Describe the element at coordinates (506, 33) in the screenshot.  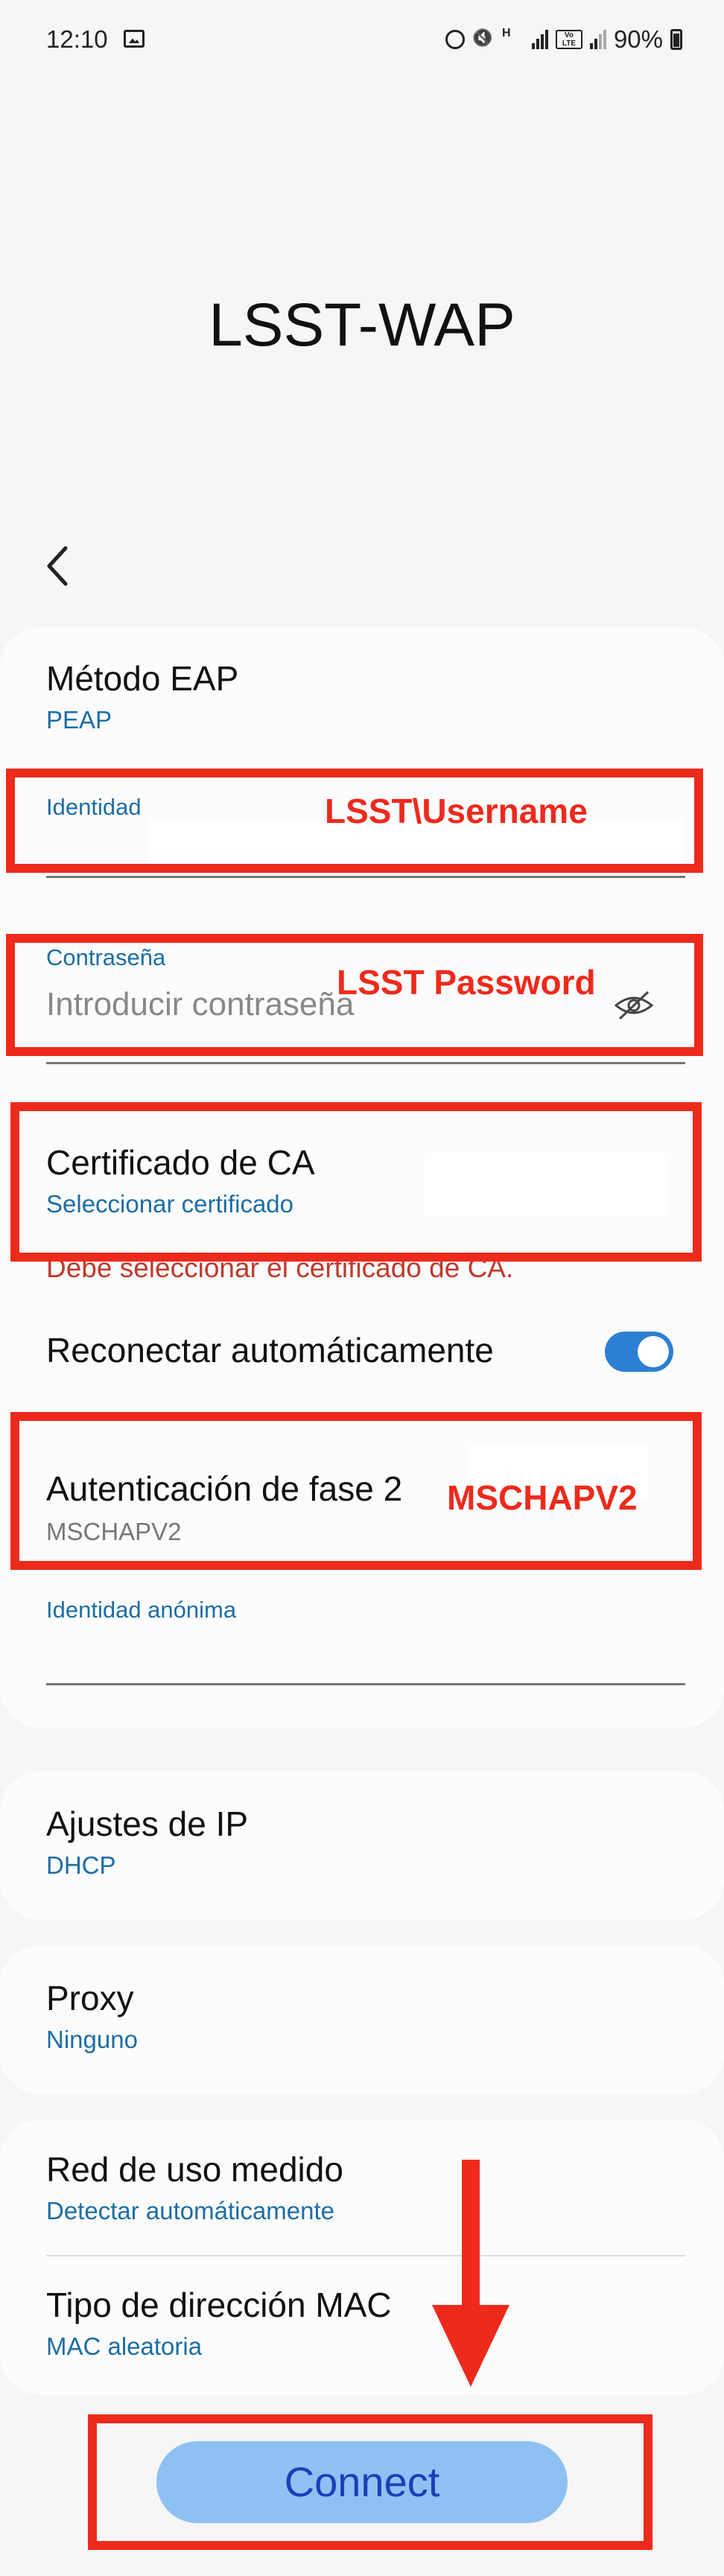
I see `network-type-icon: H` at that location.